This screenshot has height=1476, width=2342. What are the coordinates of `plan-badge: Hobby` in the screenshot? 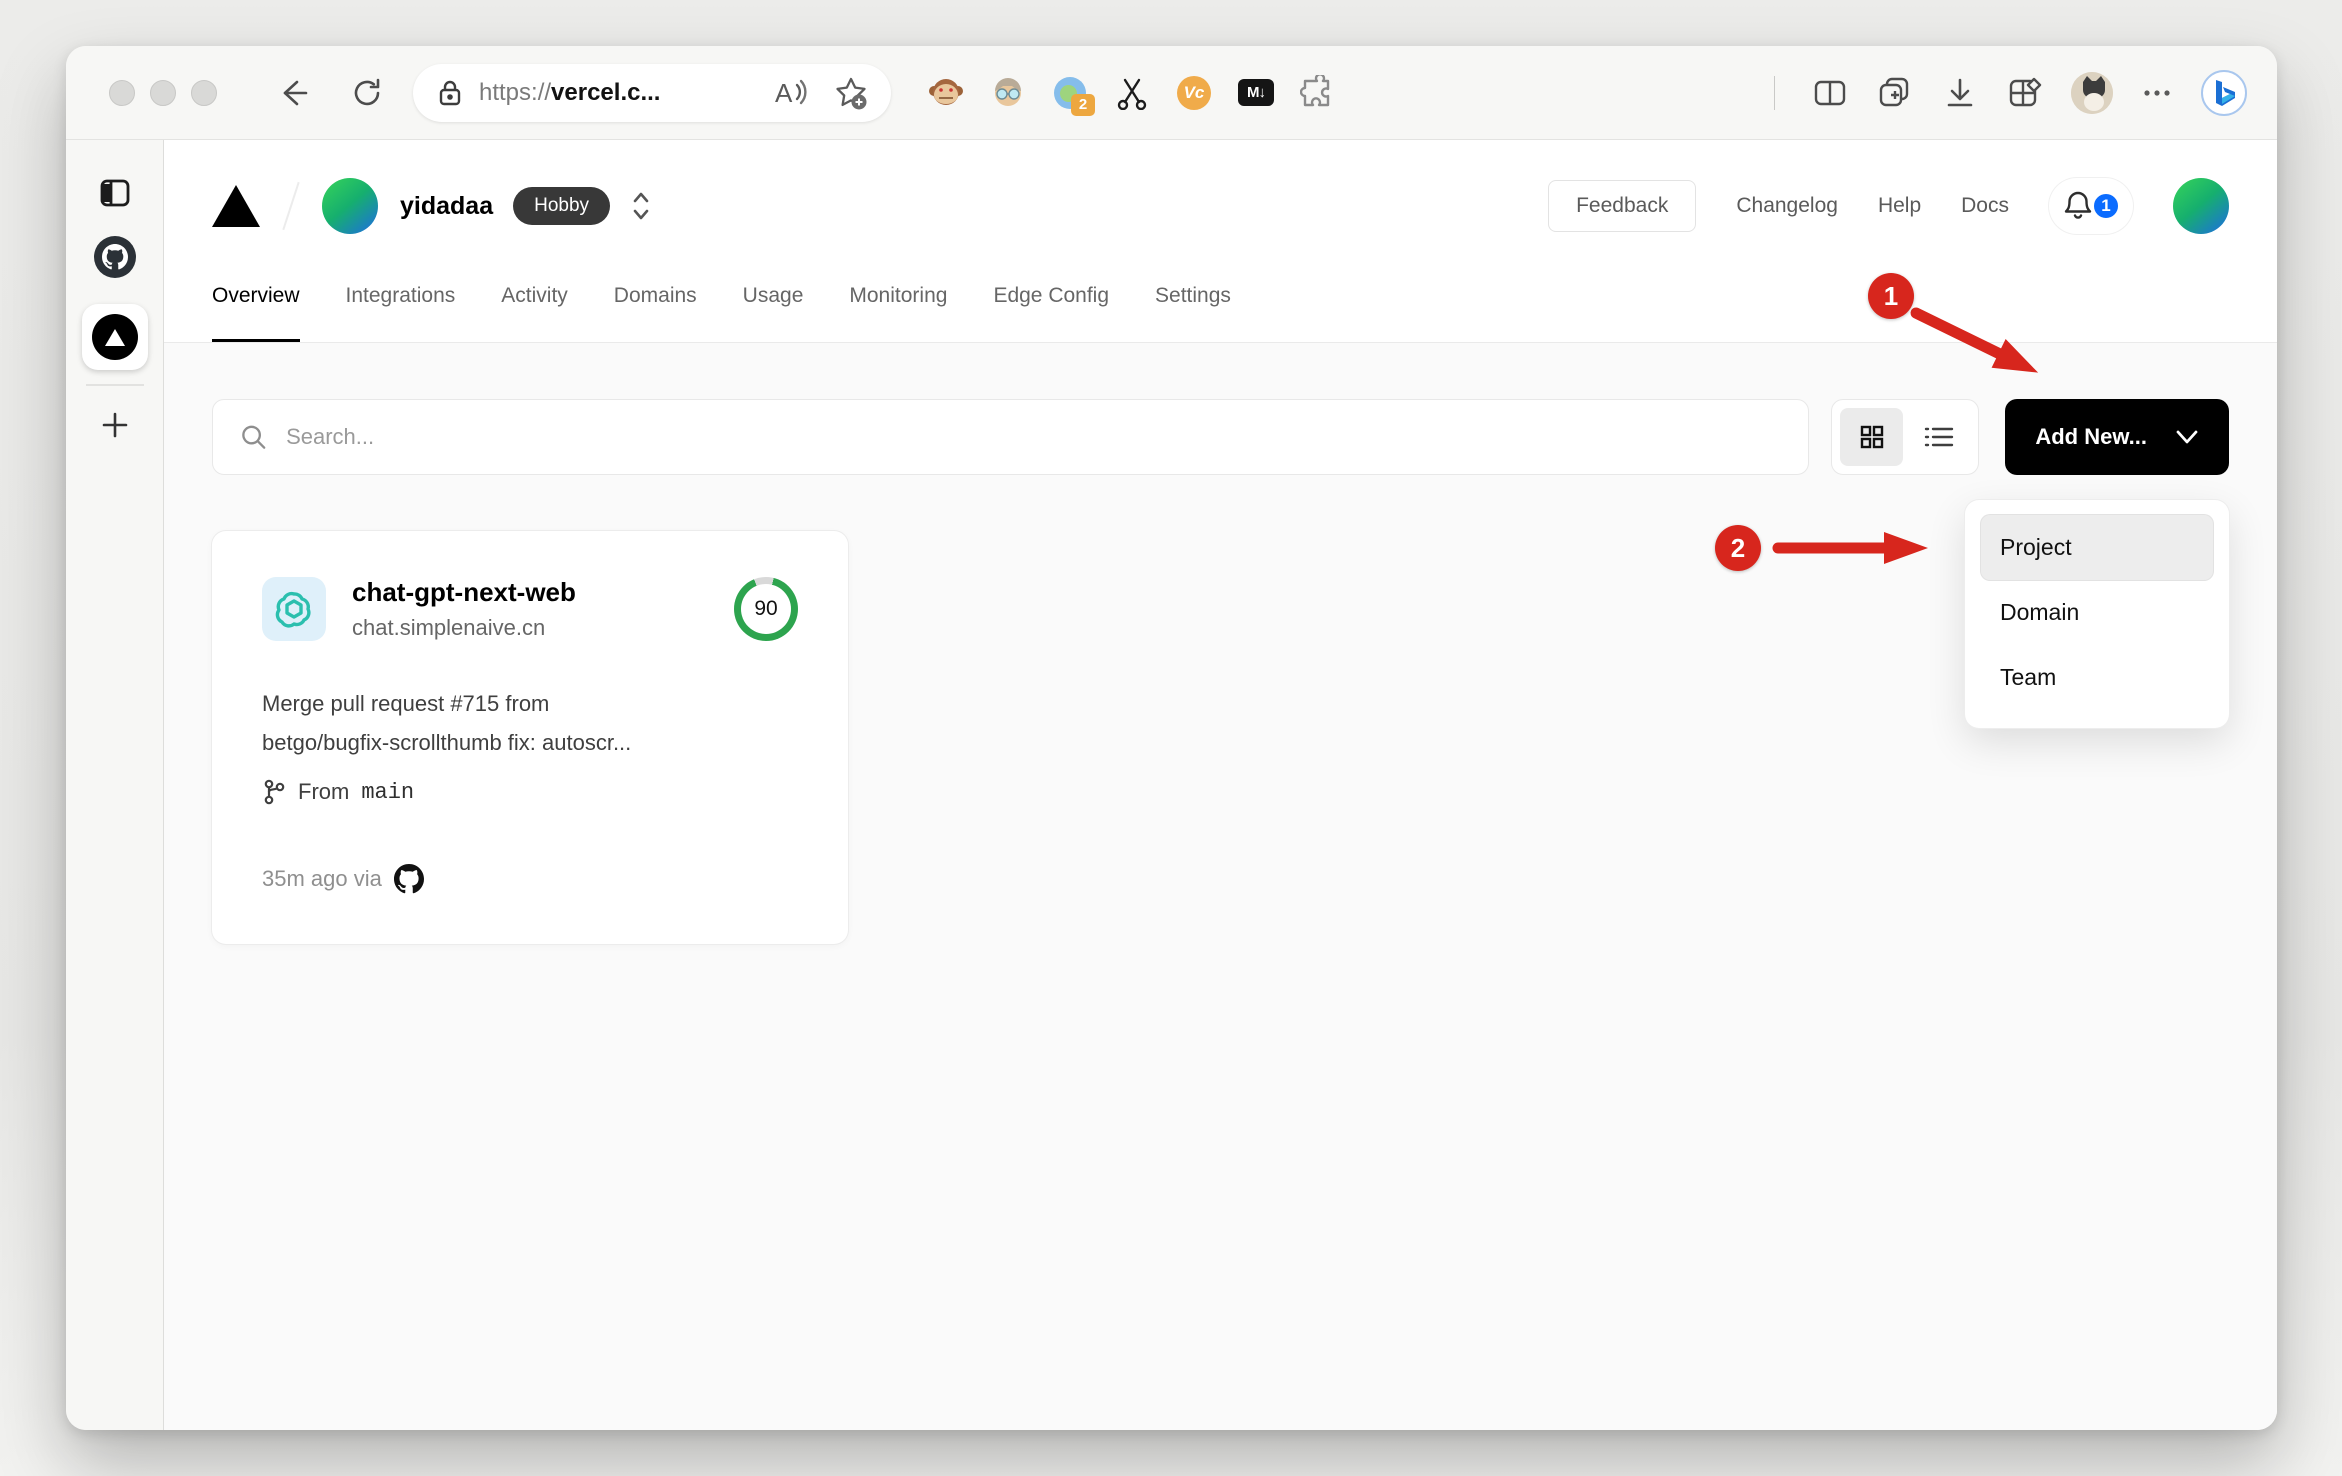 It's located at (562, 206).